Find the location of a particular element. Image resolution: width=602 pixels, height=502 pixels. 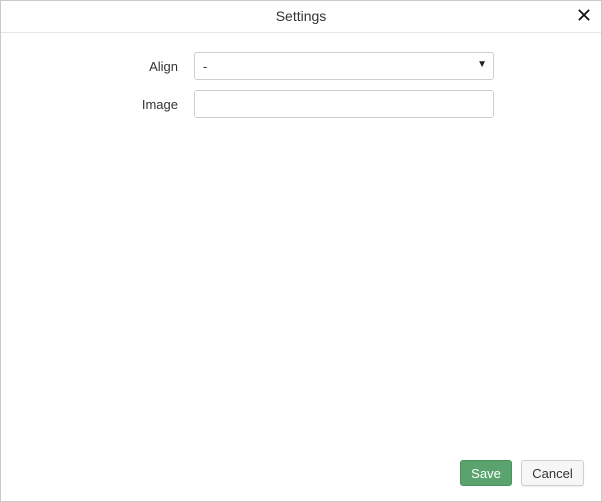

image-field-wrapper is located at coordinates (344, 104).